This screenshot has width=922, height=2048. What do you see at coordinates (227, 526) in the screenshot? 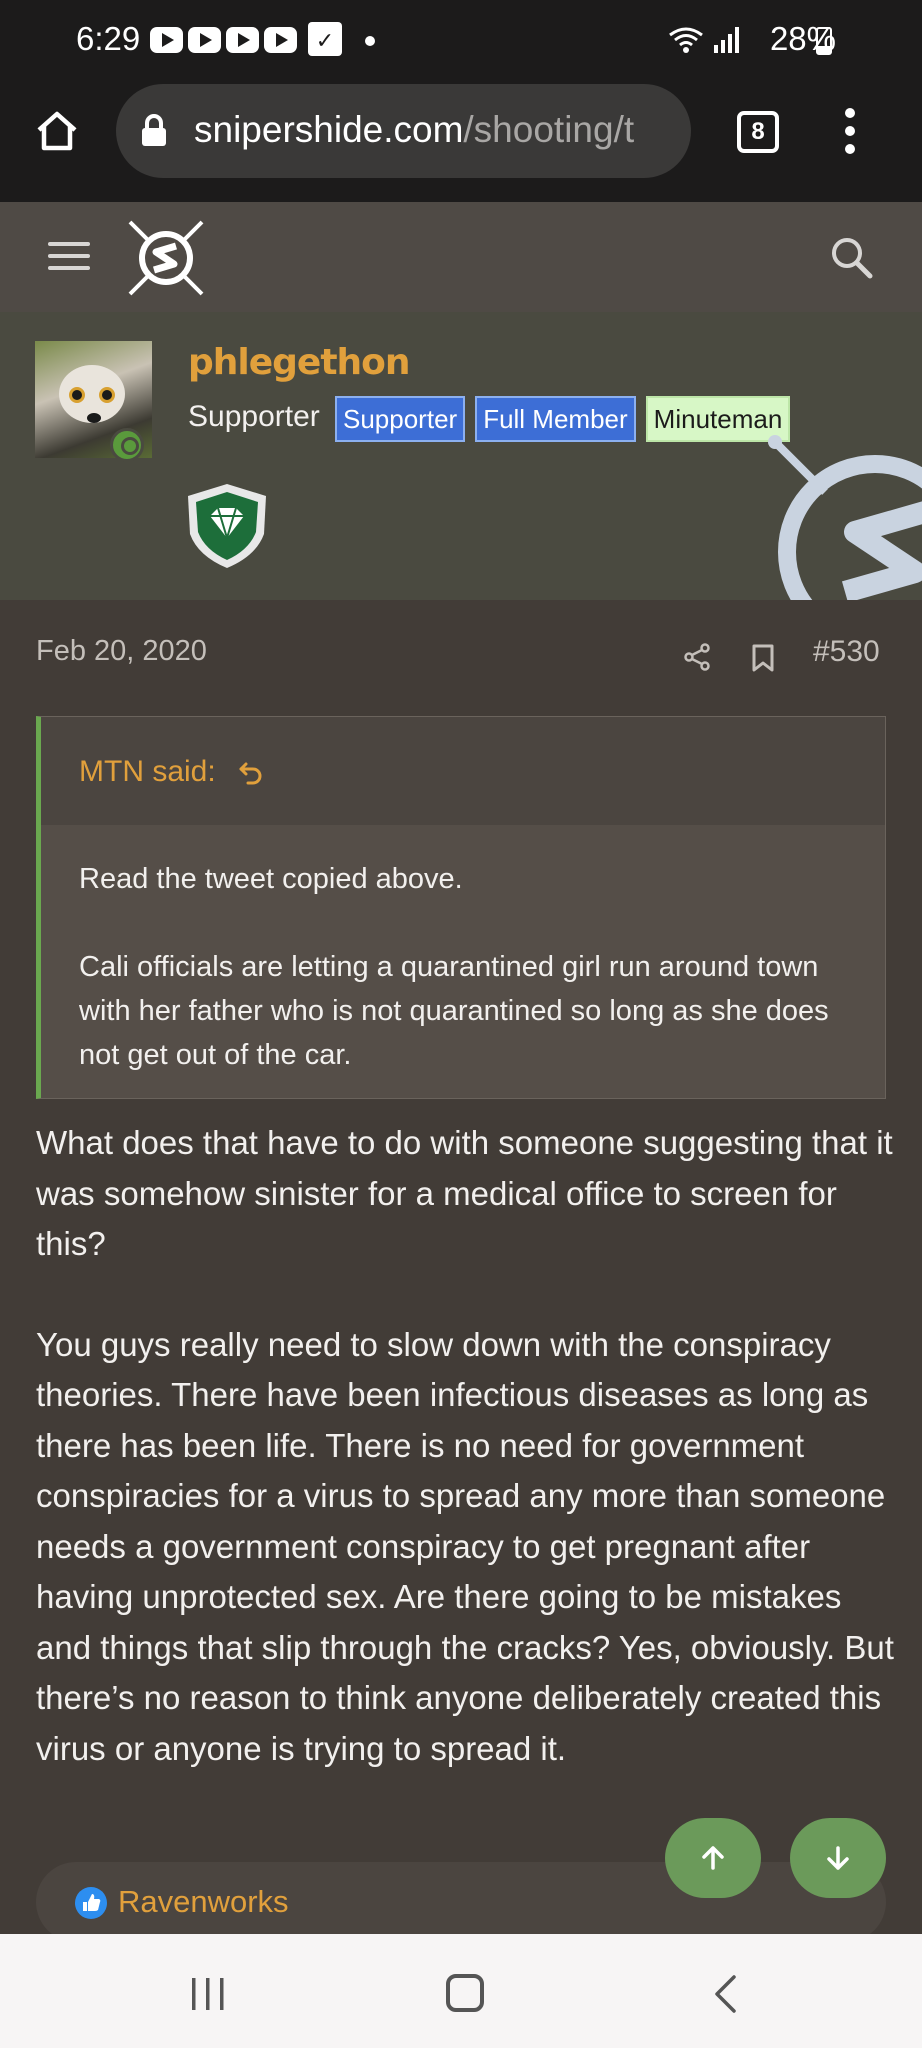
I see `diamond-shield-icon` at bounding box center [227, 526].